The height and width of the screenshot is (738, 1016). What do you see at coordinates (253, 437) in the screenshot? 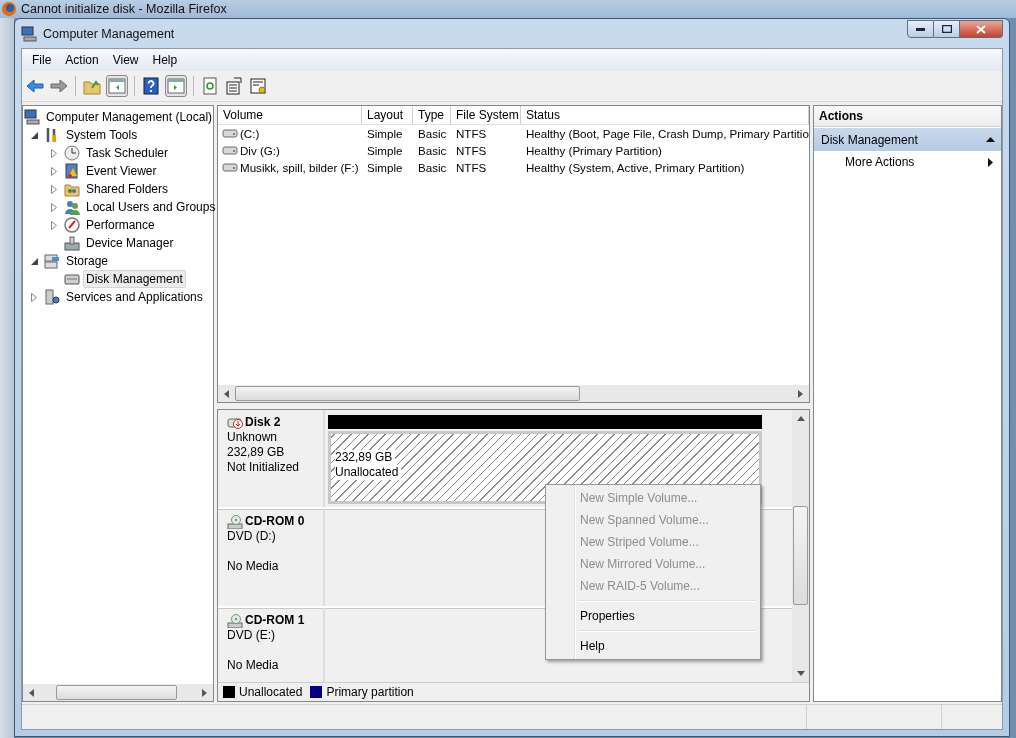
I see `disk-type: Unknown` at bounding box center [253, 437].